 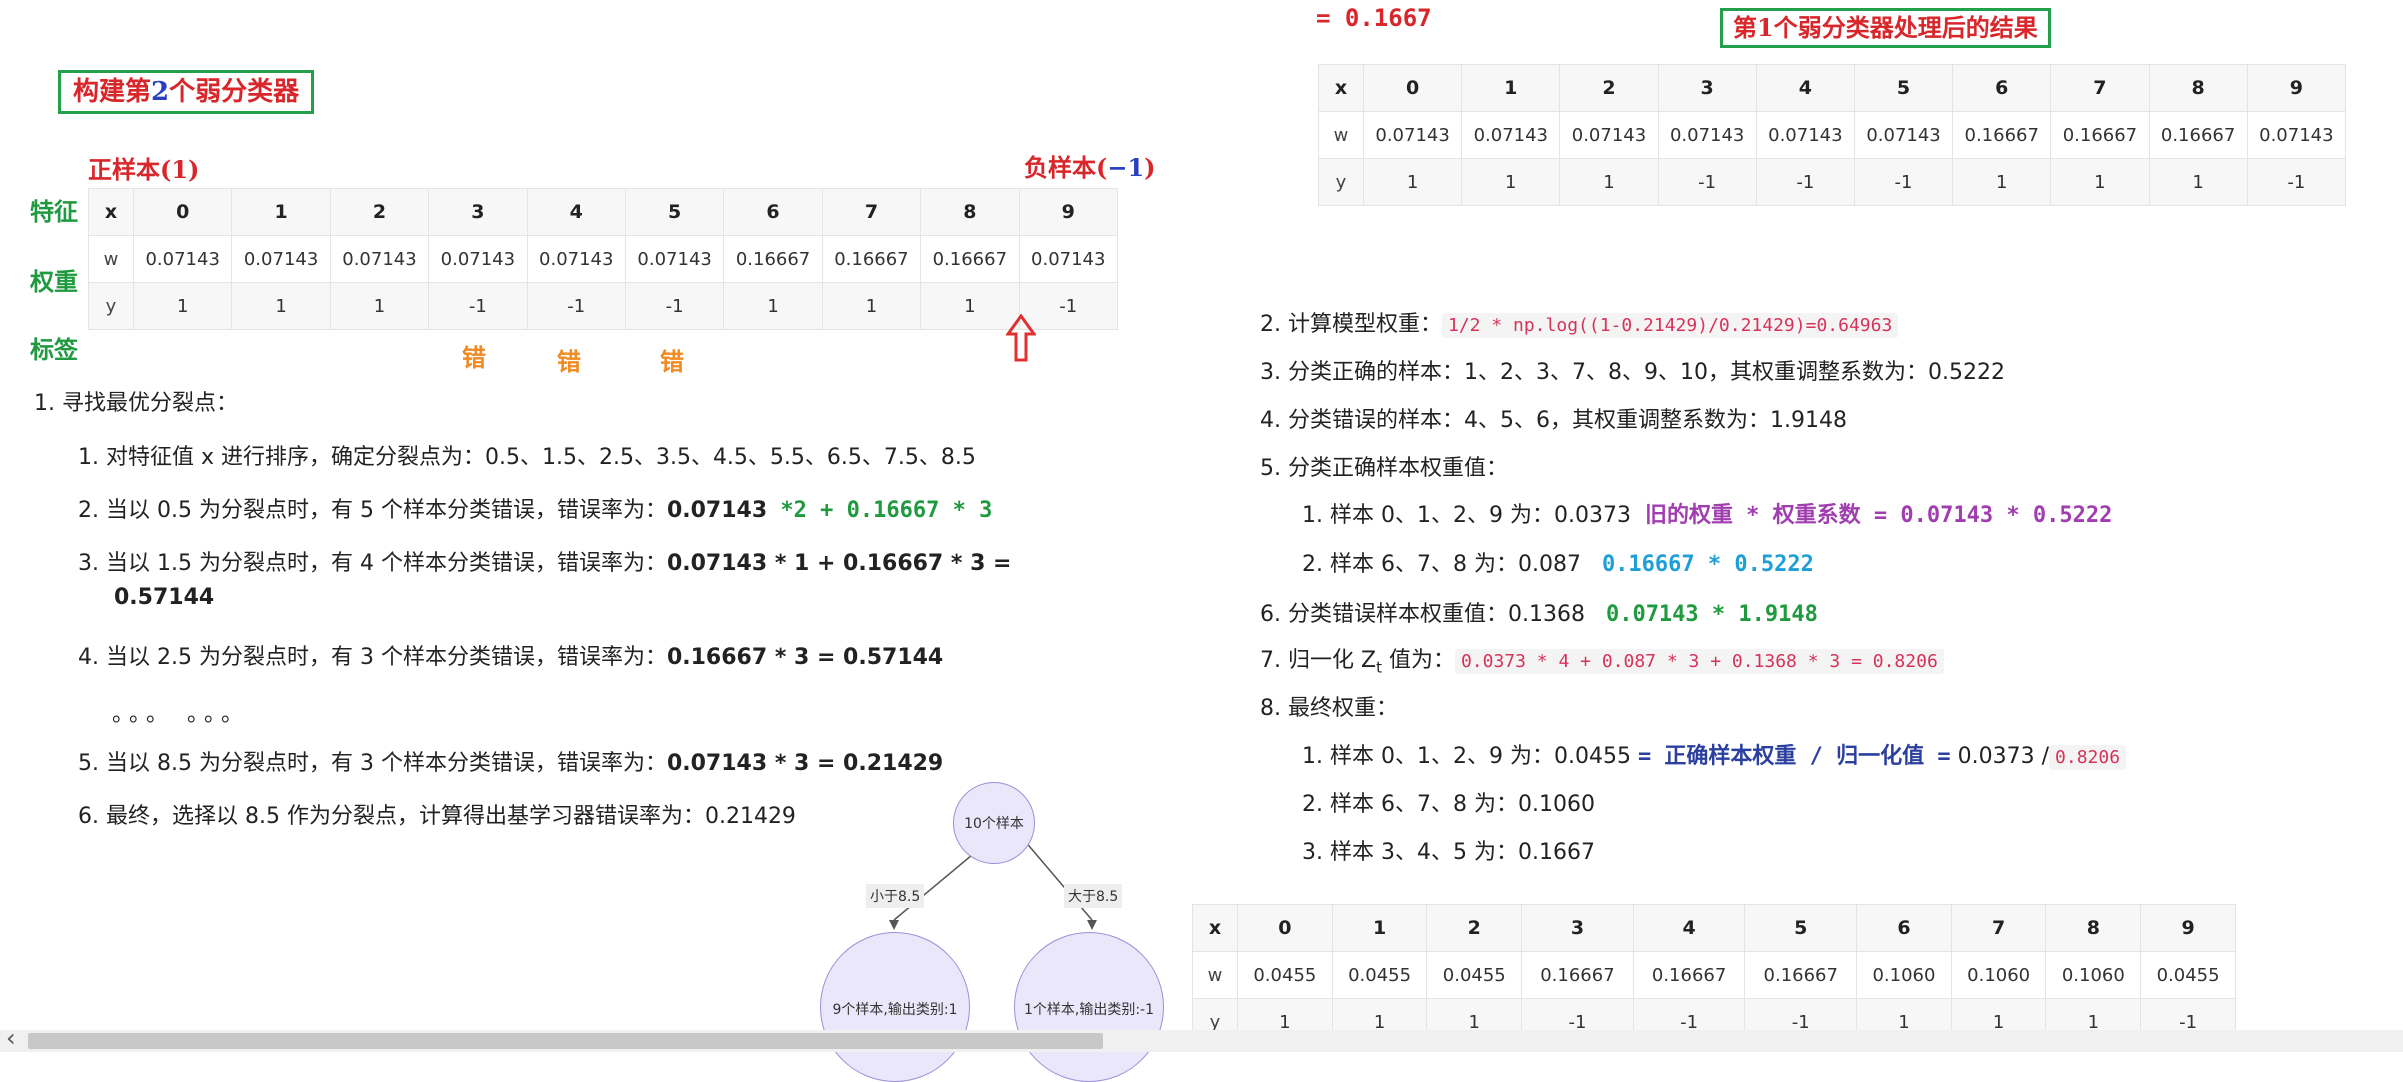 I want to click on s1-4-bold: 0.16667 * 3 = 0.57144, so click(x=805, y=657).